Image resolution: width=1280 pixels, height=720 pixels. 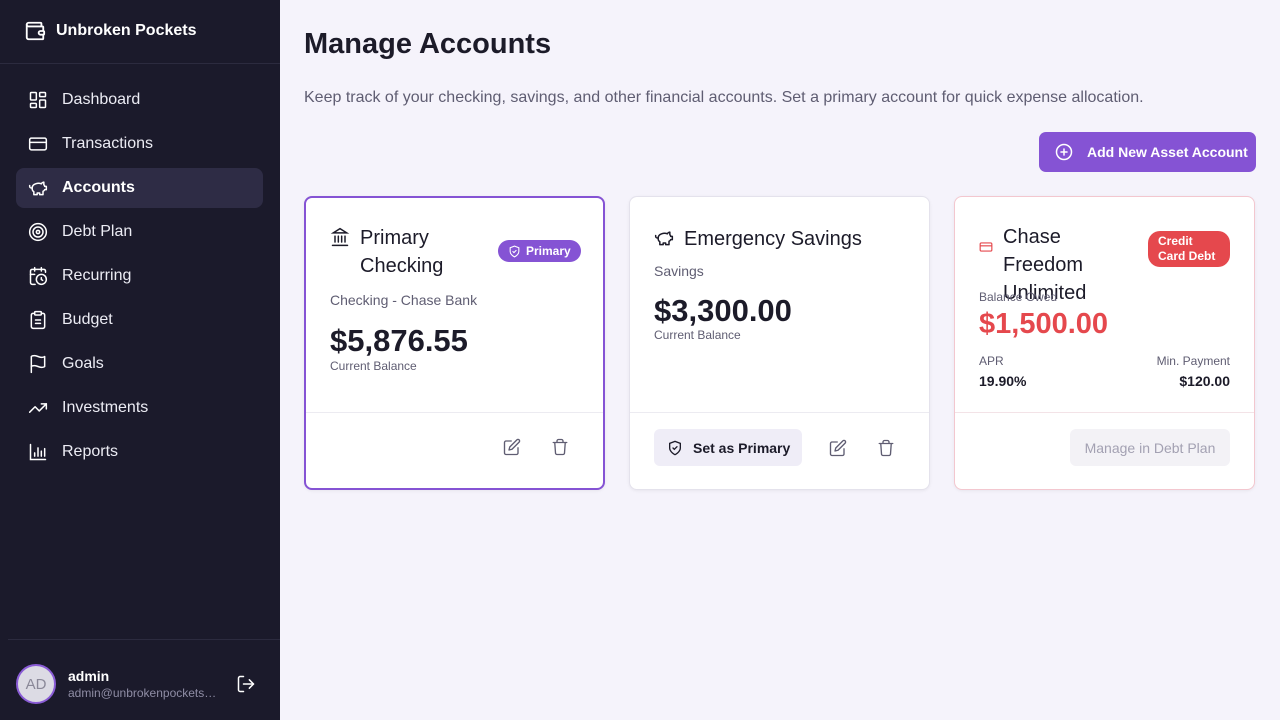 What do you see at coordinates (126, 30) in the screenshot?
I see `app-name: Unbroken Pockets` at bounding box center [126, 30].